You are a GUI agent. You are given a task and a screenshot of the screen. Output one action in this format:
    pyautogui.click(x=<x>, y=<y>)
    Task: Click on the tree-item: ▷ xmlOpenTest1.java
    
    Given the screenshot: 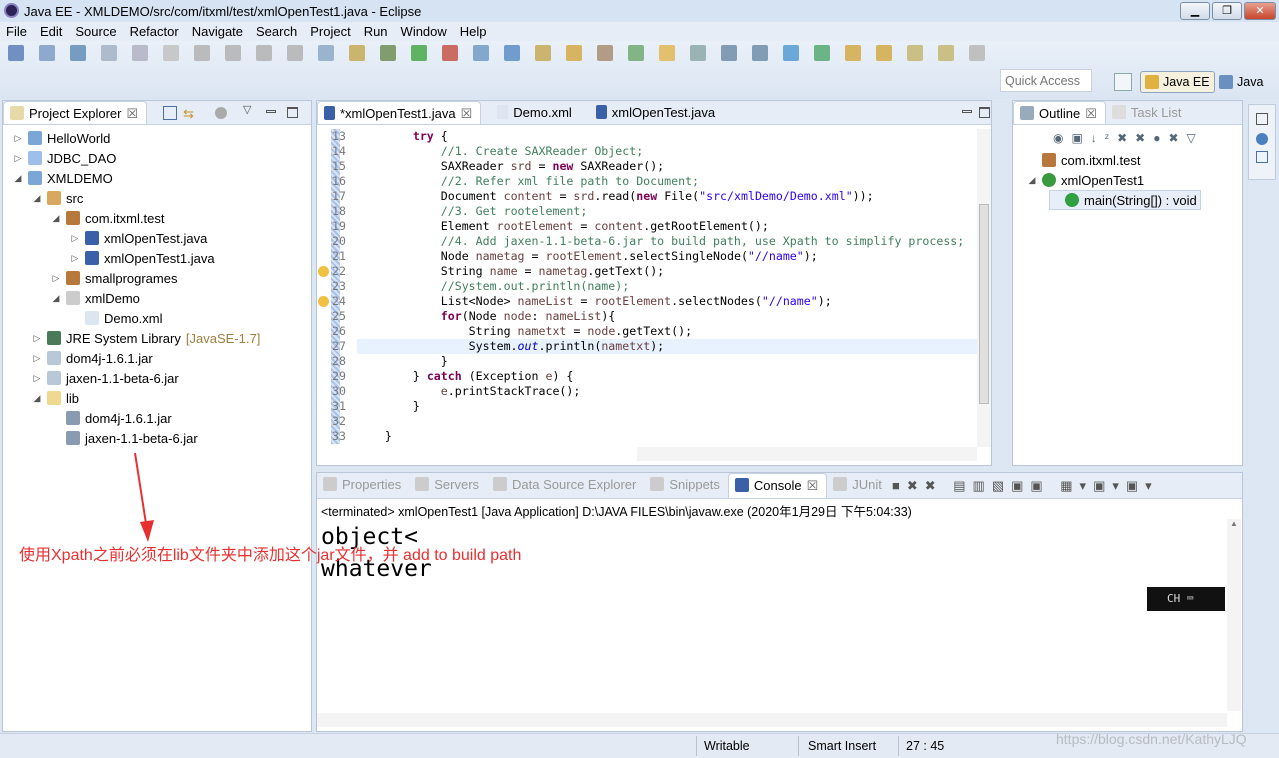 What is the action you would take?
    pyautogui.click(x=142, y=258)
    